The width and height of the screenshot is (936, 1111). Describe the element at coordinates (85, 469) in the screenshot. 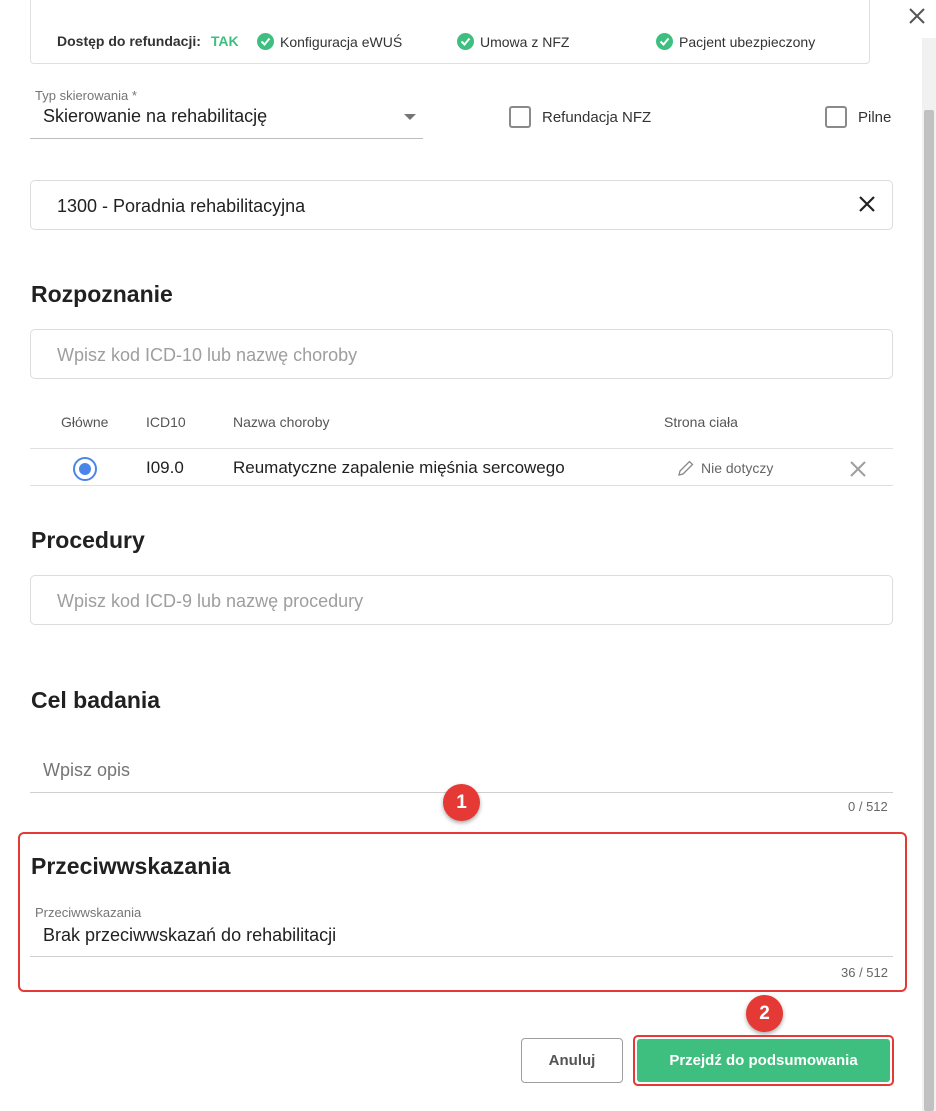

I see `main-diagnosis-radio` at that location.